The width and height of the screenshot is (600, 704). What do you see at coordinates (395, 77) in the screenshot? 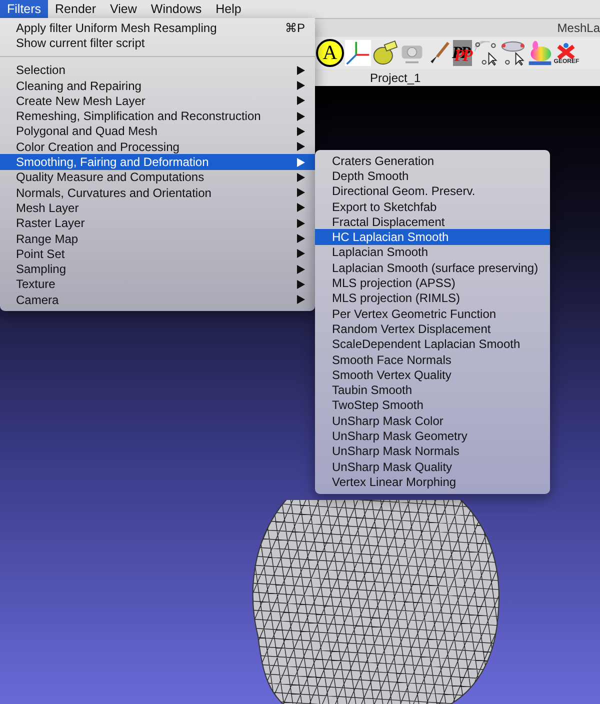
I see `project-tab: Project_1` at bounding box center [395, 77].